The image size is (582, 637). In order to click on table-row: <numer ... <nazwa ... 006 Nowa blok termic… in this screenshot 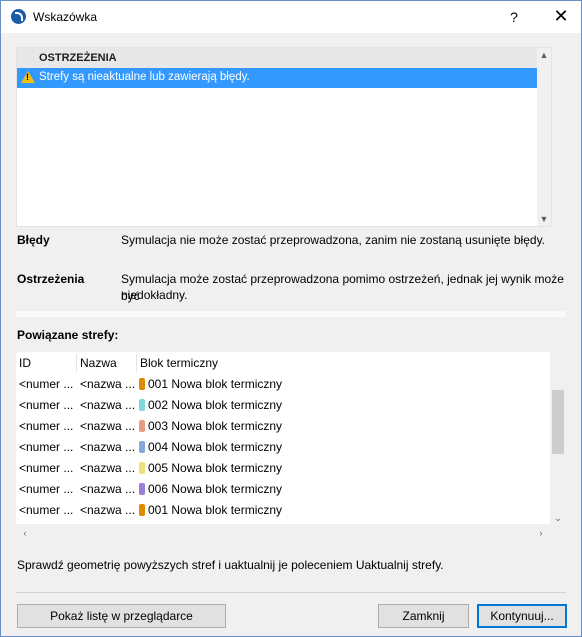, I will do `click(283, 489)`.